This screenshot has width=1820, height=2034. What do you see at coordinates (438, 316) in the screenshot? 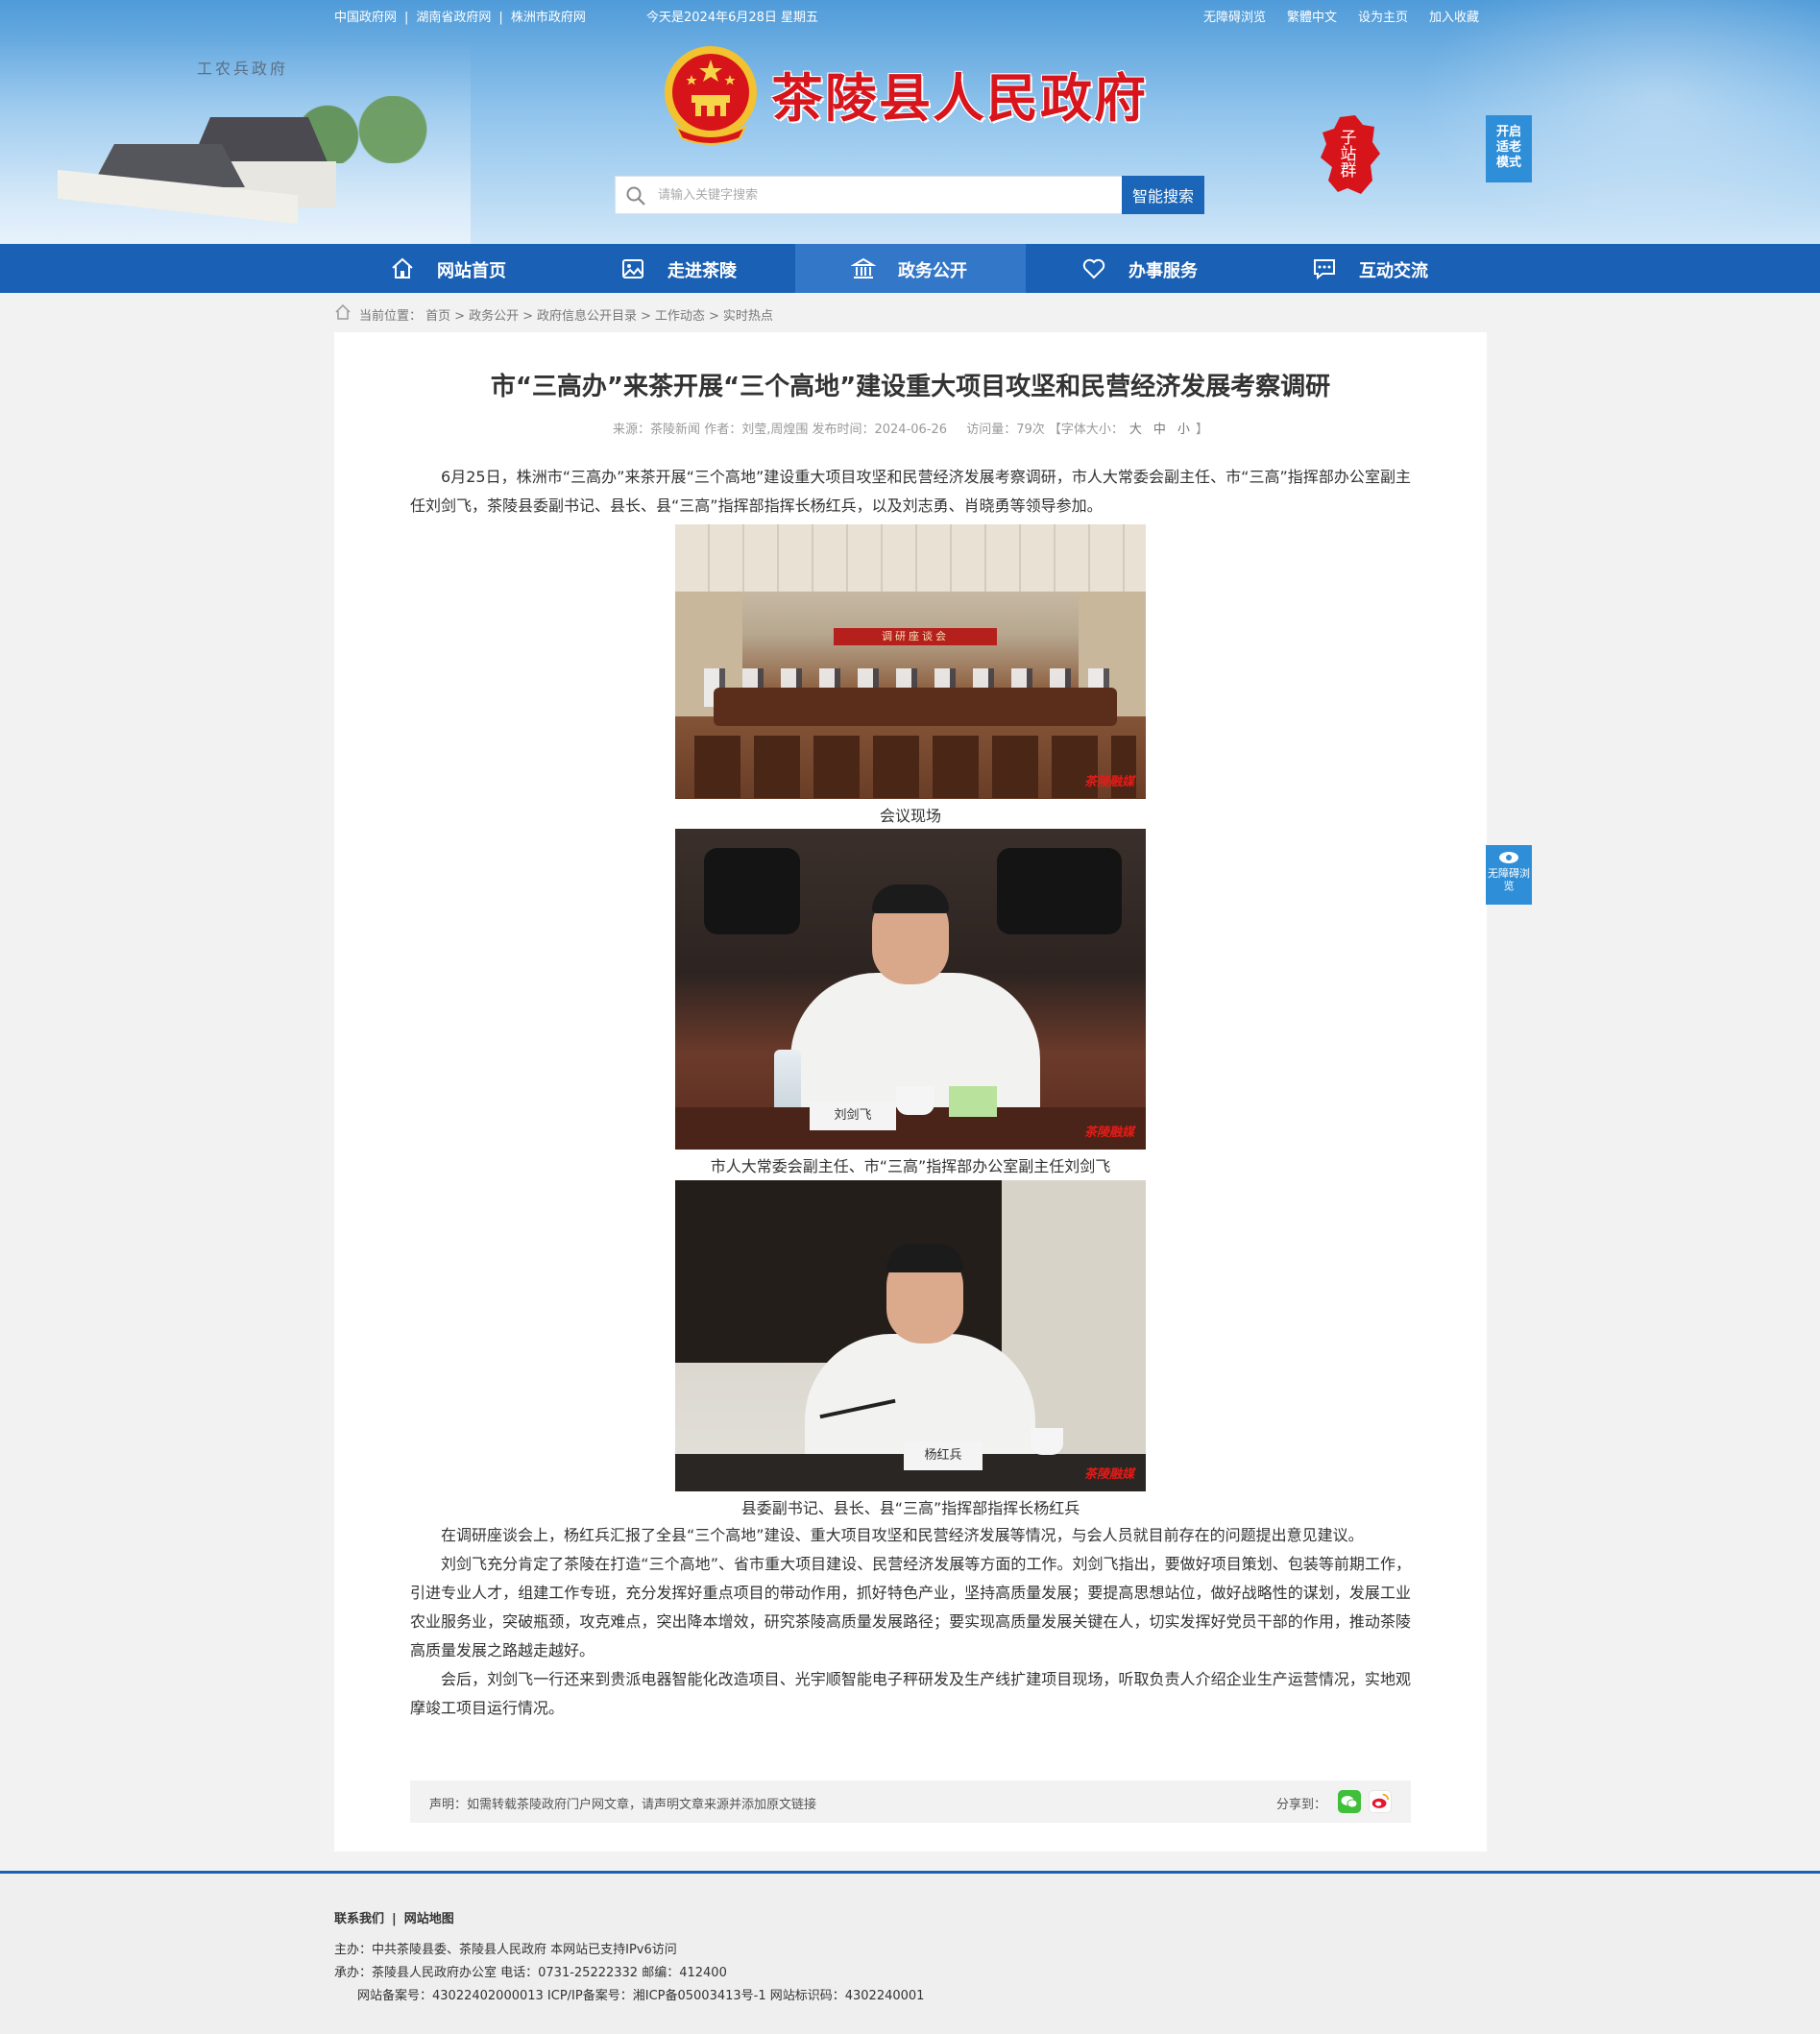
I see `breadcrumb-home: 首页` at bounding box center [438, 316].